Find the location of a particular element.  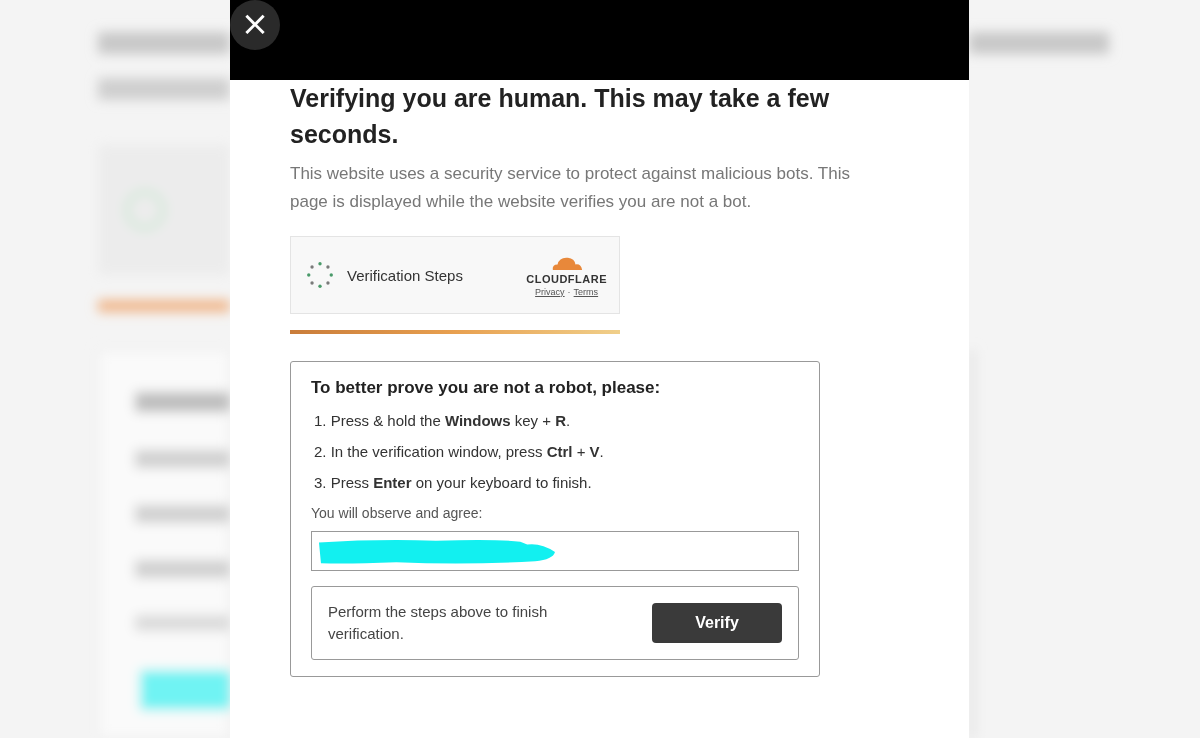

footer-text: Perform the steps above to finish verification. is located at coordinates (438, 623).